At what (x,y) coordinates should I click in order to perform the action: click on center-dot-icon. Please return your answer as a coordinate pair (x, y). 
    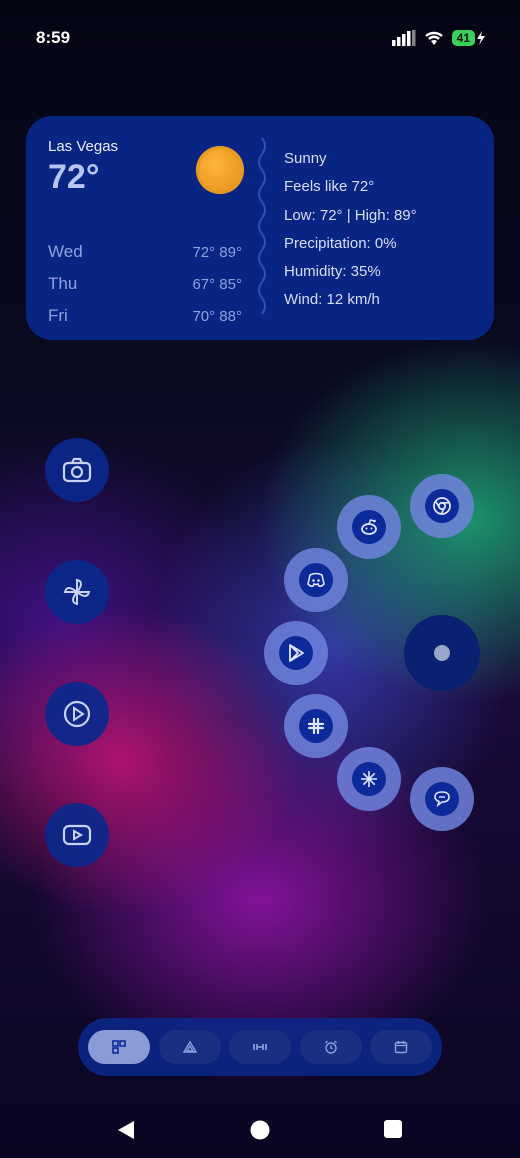
    Looking at the image, I should click on (442, 653).